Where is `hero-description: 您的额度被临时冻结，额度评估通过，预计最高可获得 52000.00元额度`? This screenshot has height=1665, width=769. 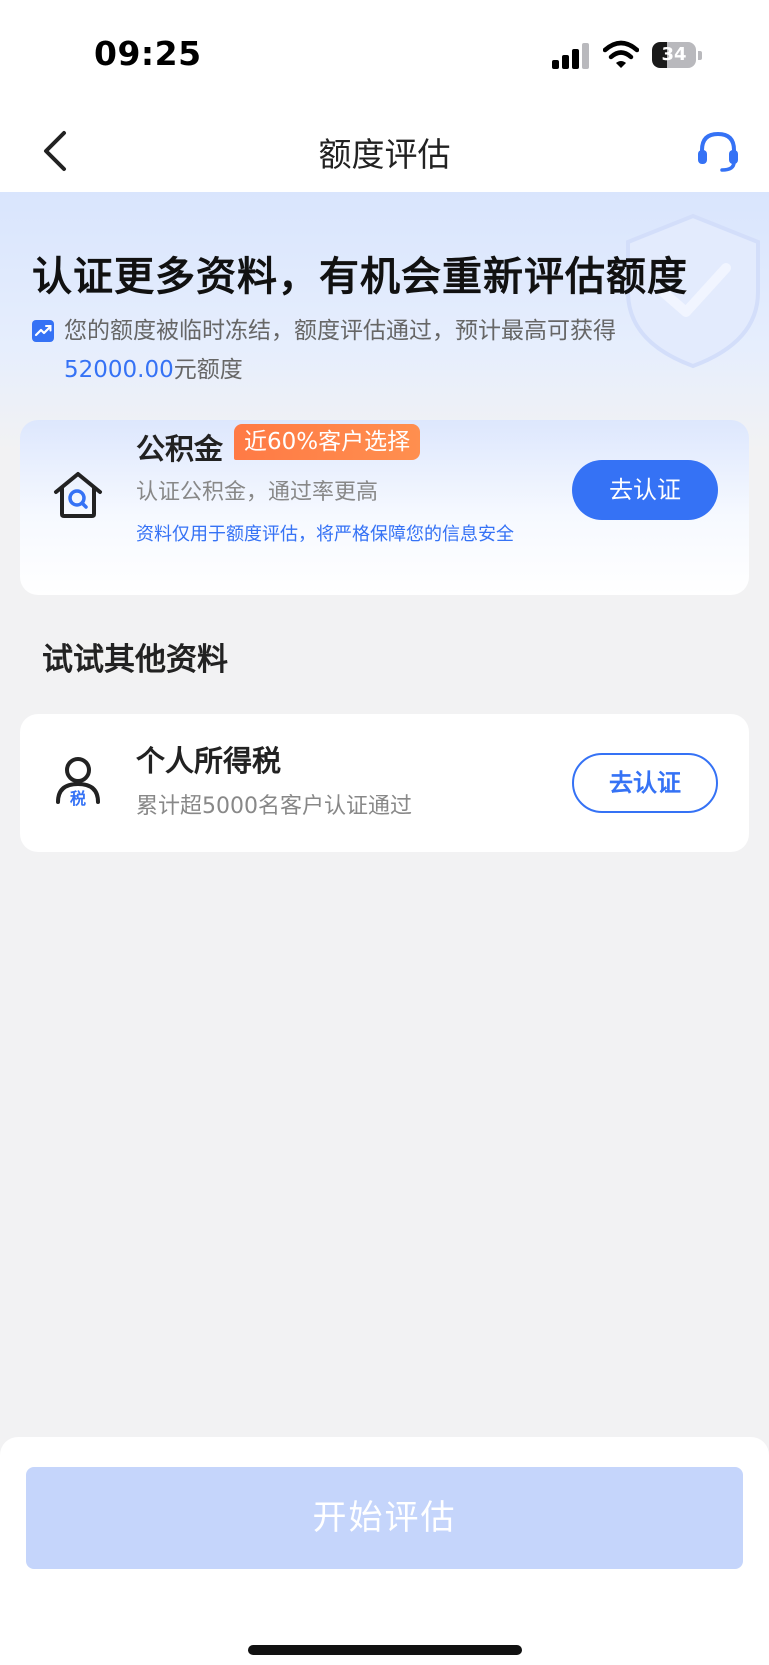 hero-description: 您的额度被临时冻结，额度评估通过，预计最高可获得 52000.00元额度 is located at coordinates (384, 351).